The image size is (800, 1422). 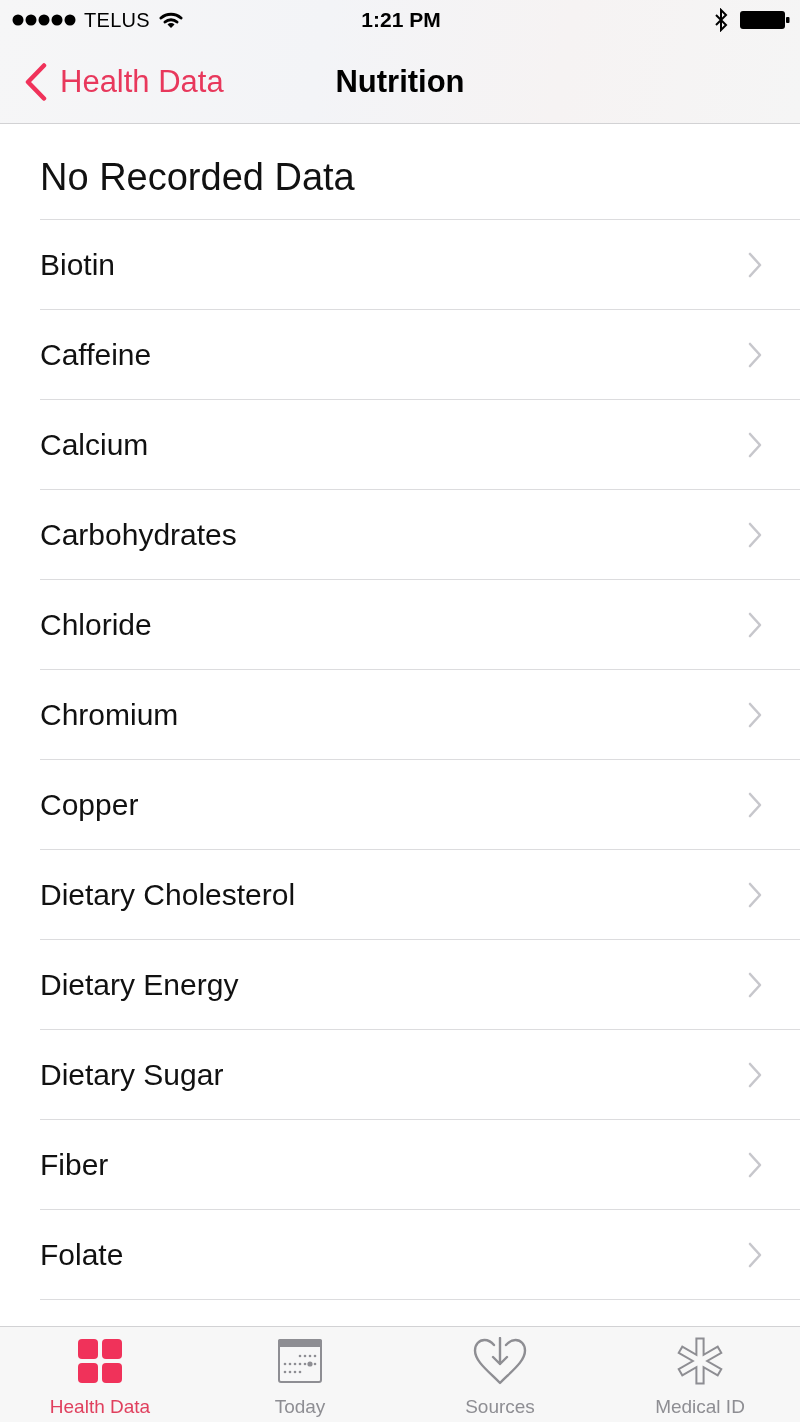 What do you see at coordinates (117, 20) in the screenshot?
I see `carrier-name: TELUS` at bounding box center [117, 20].